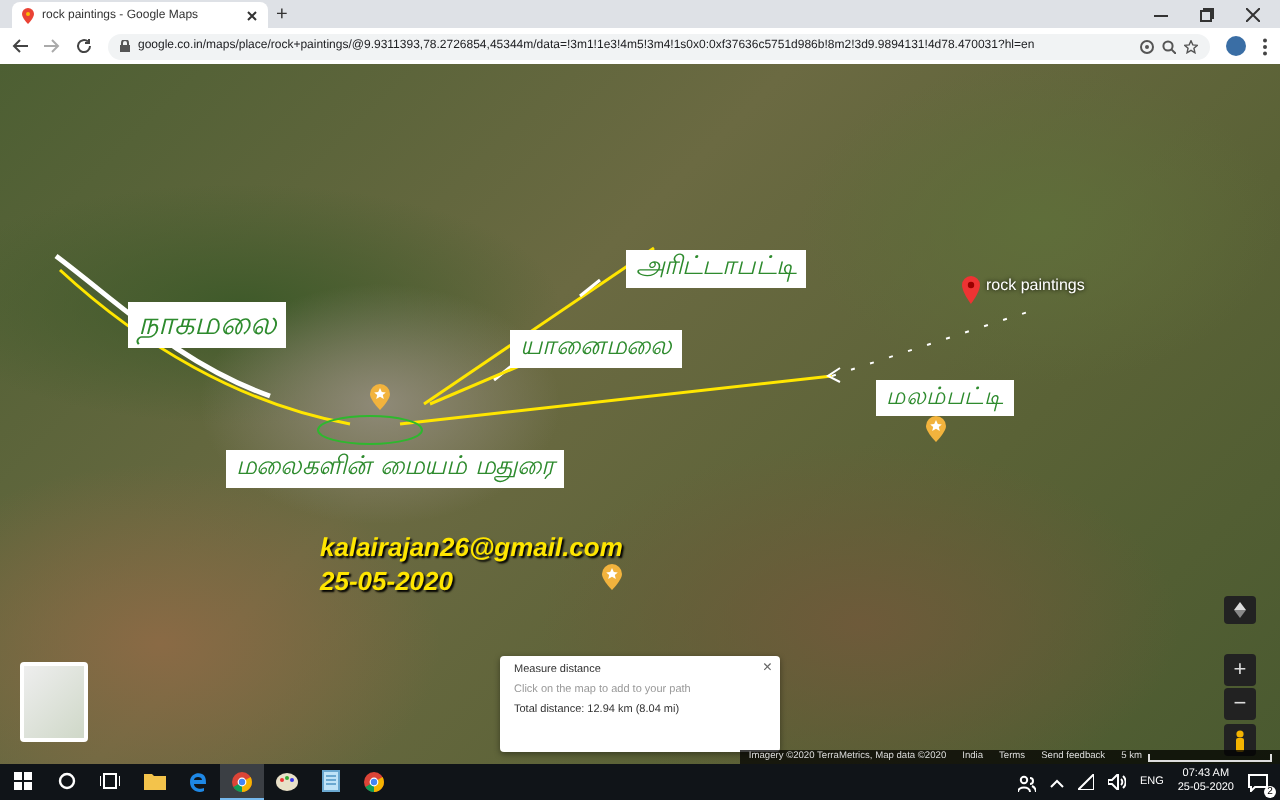 The height and width of the screenshot is (800, 1280). Describe the element at coordinates (1147, 46) in the screenshot. I see `location-icon` at that location.